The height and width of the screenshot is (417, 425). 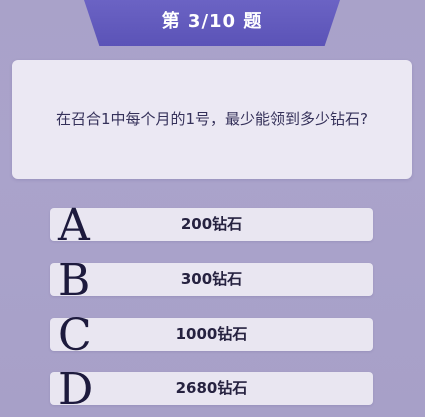 I want to click on option-c-label: 1000钻石, so click(x=211, y=334).